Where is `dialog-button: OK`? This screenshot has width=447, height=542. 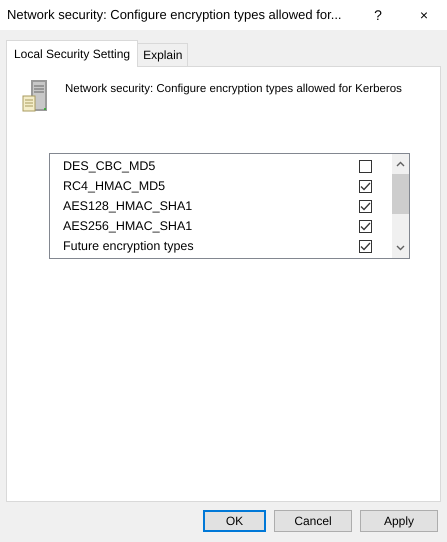 dialog-button: OK is located at coordinates (234, 521).